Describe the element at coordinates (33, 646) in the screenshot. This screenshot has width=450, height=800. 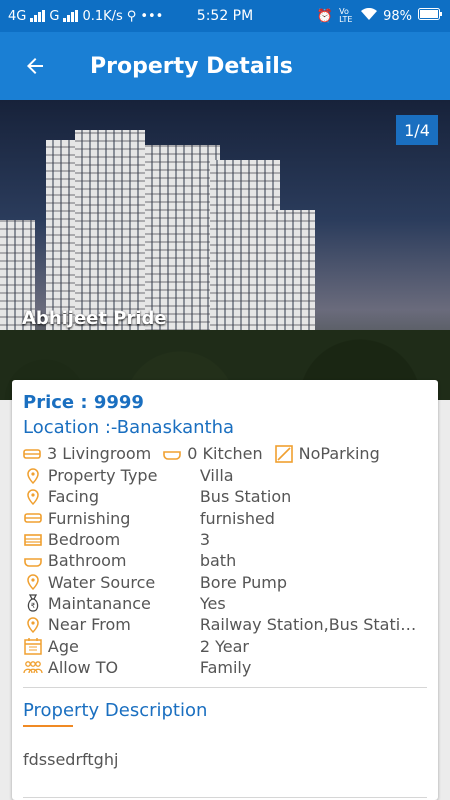
I see `calendar-icon` at that location.